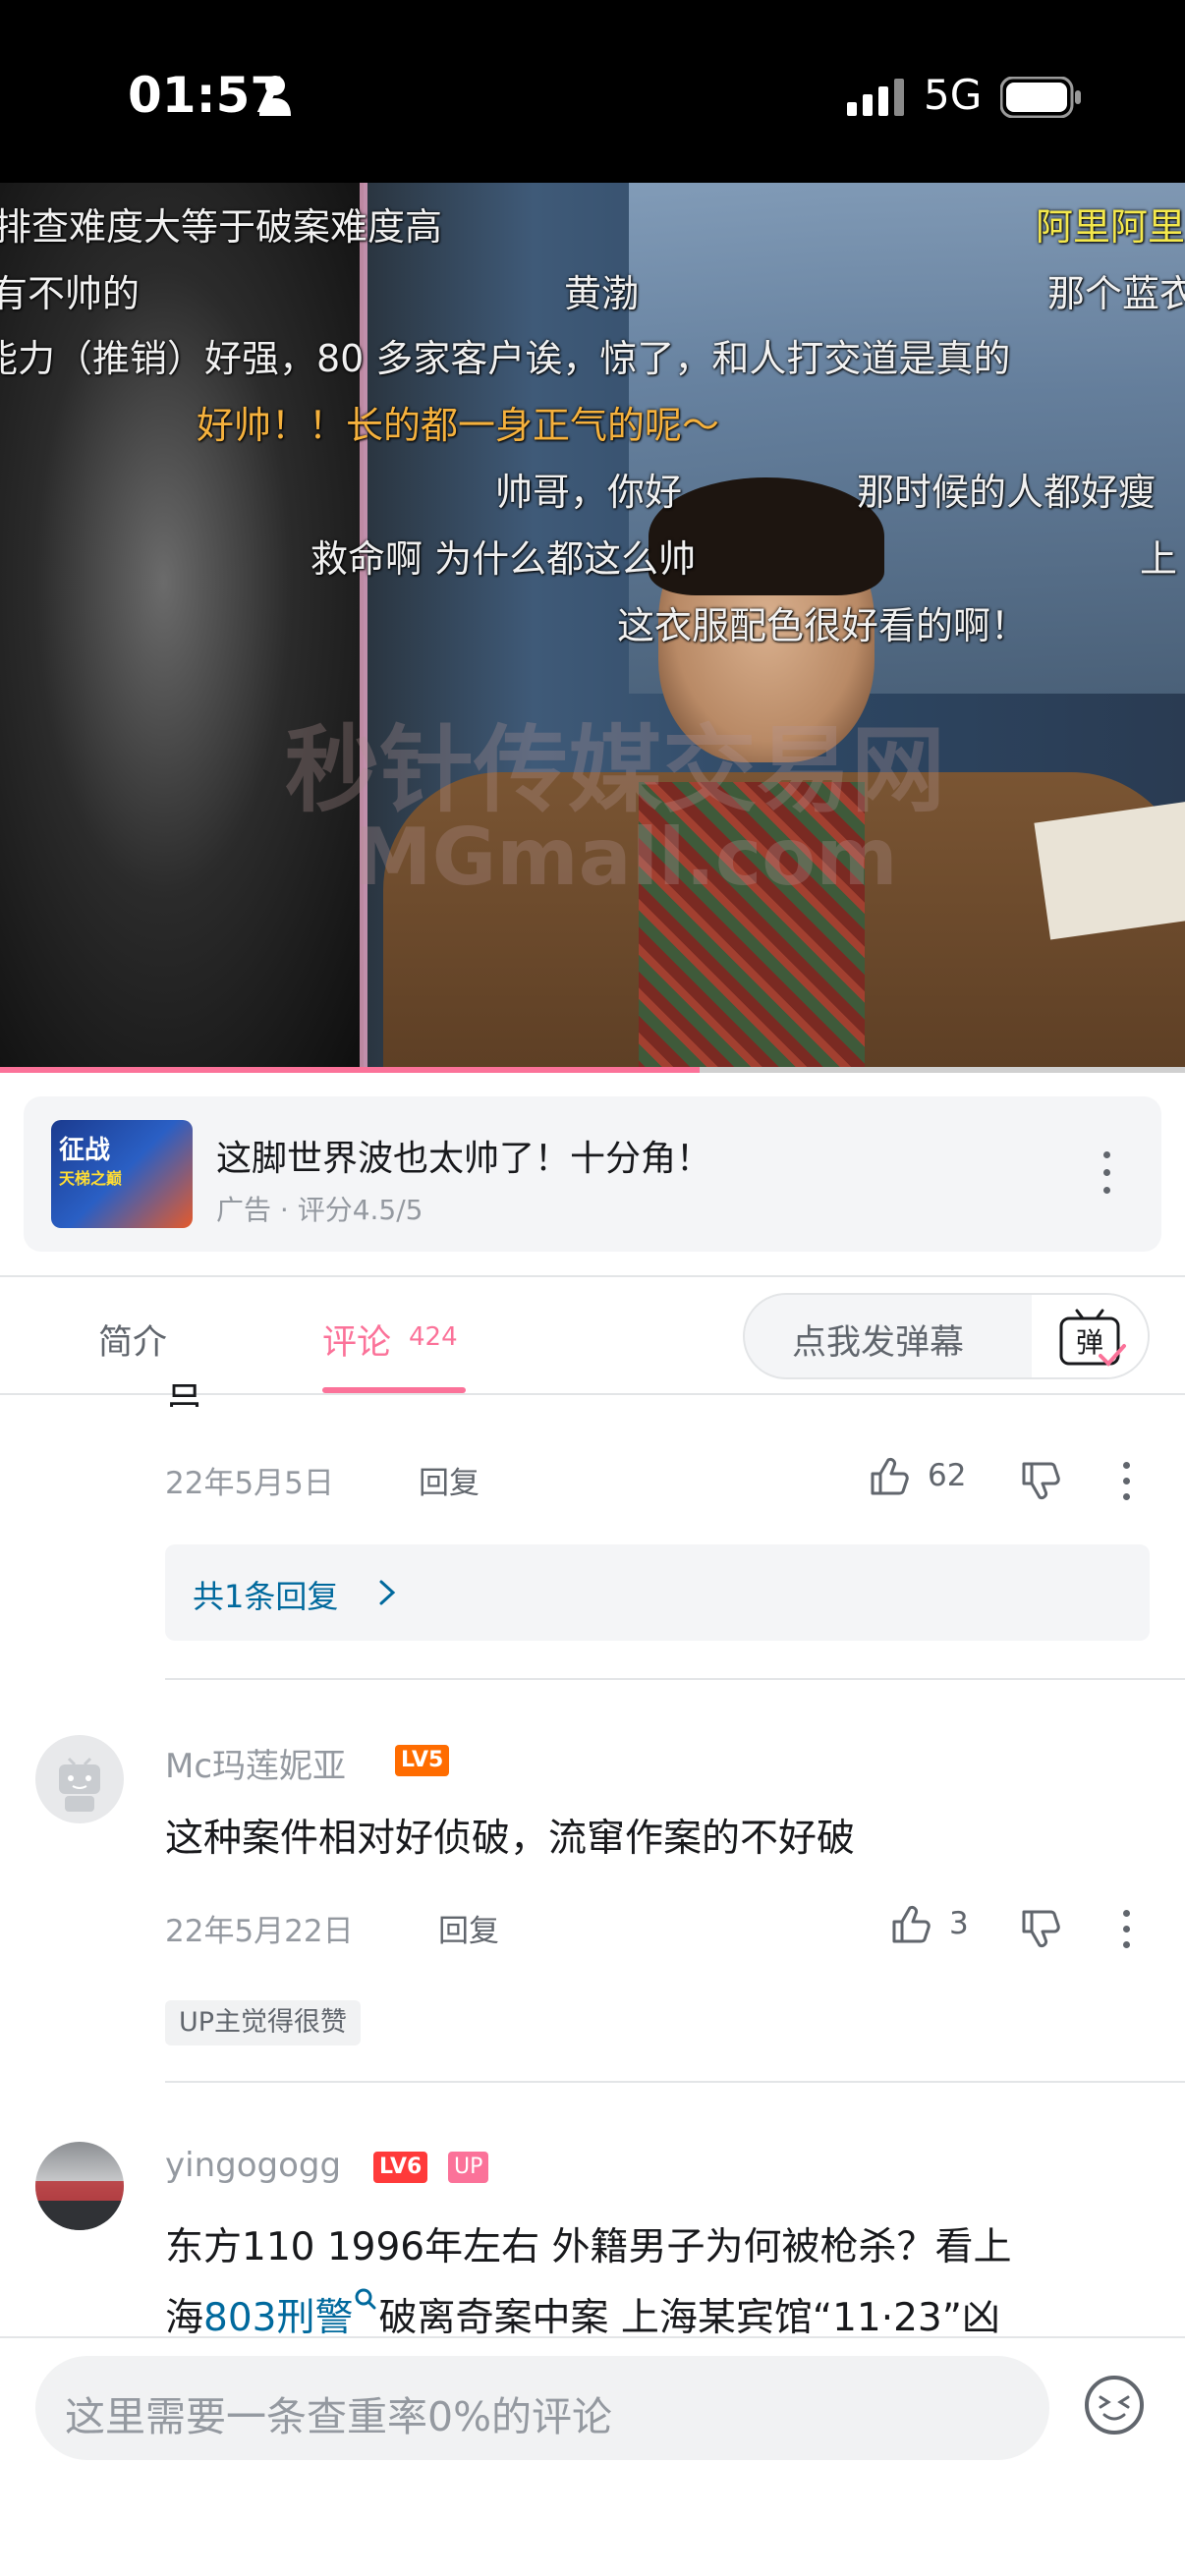  I want to click on video-paper, so click(1110, 870).